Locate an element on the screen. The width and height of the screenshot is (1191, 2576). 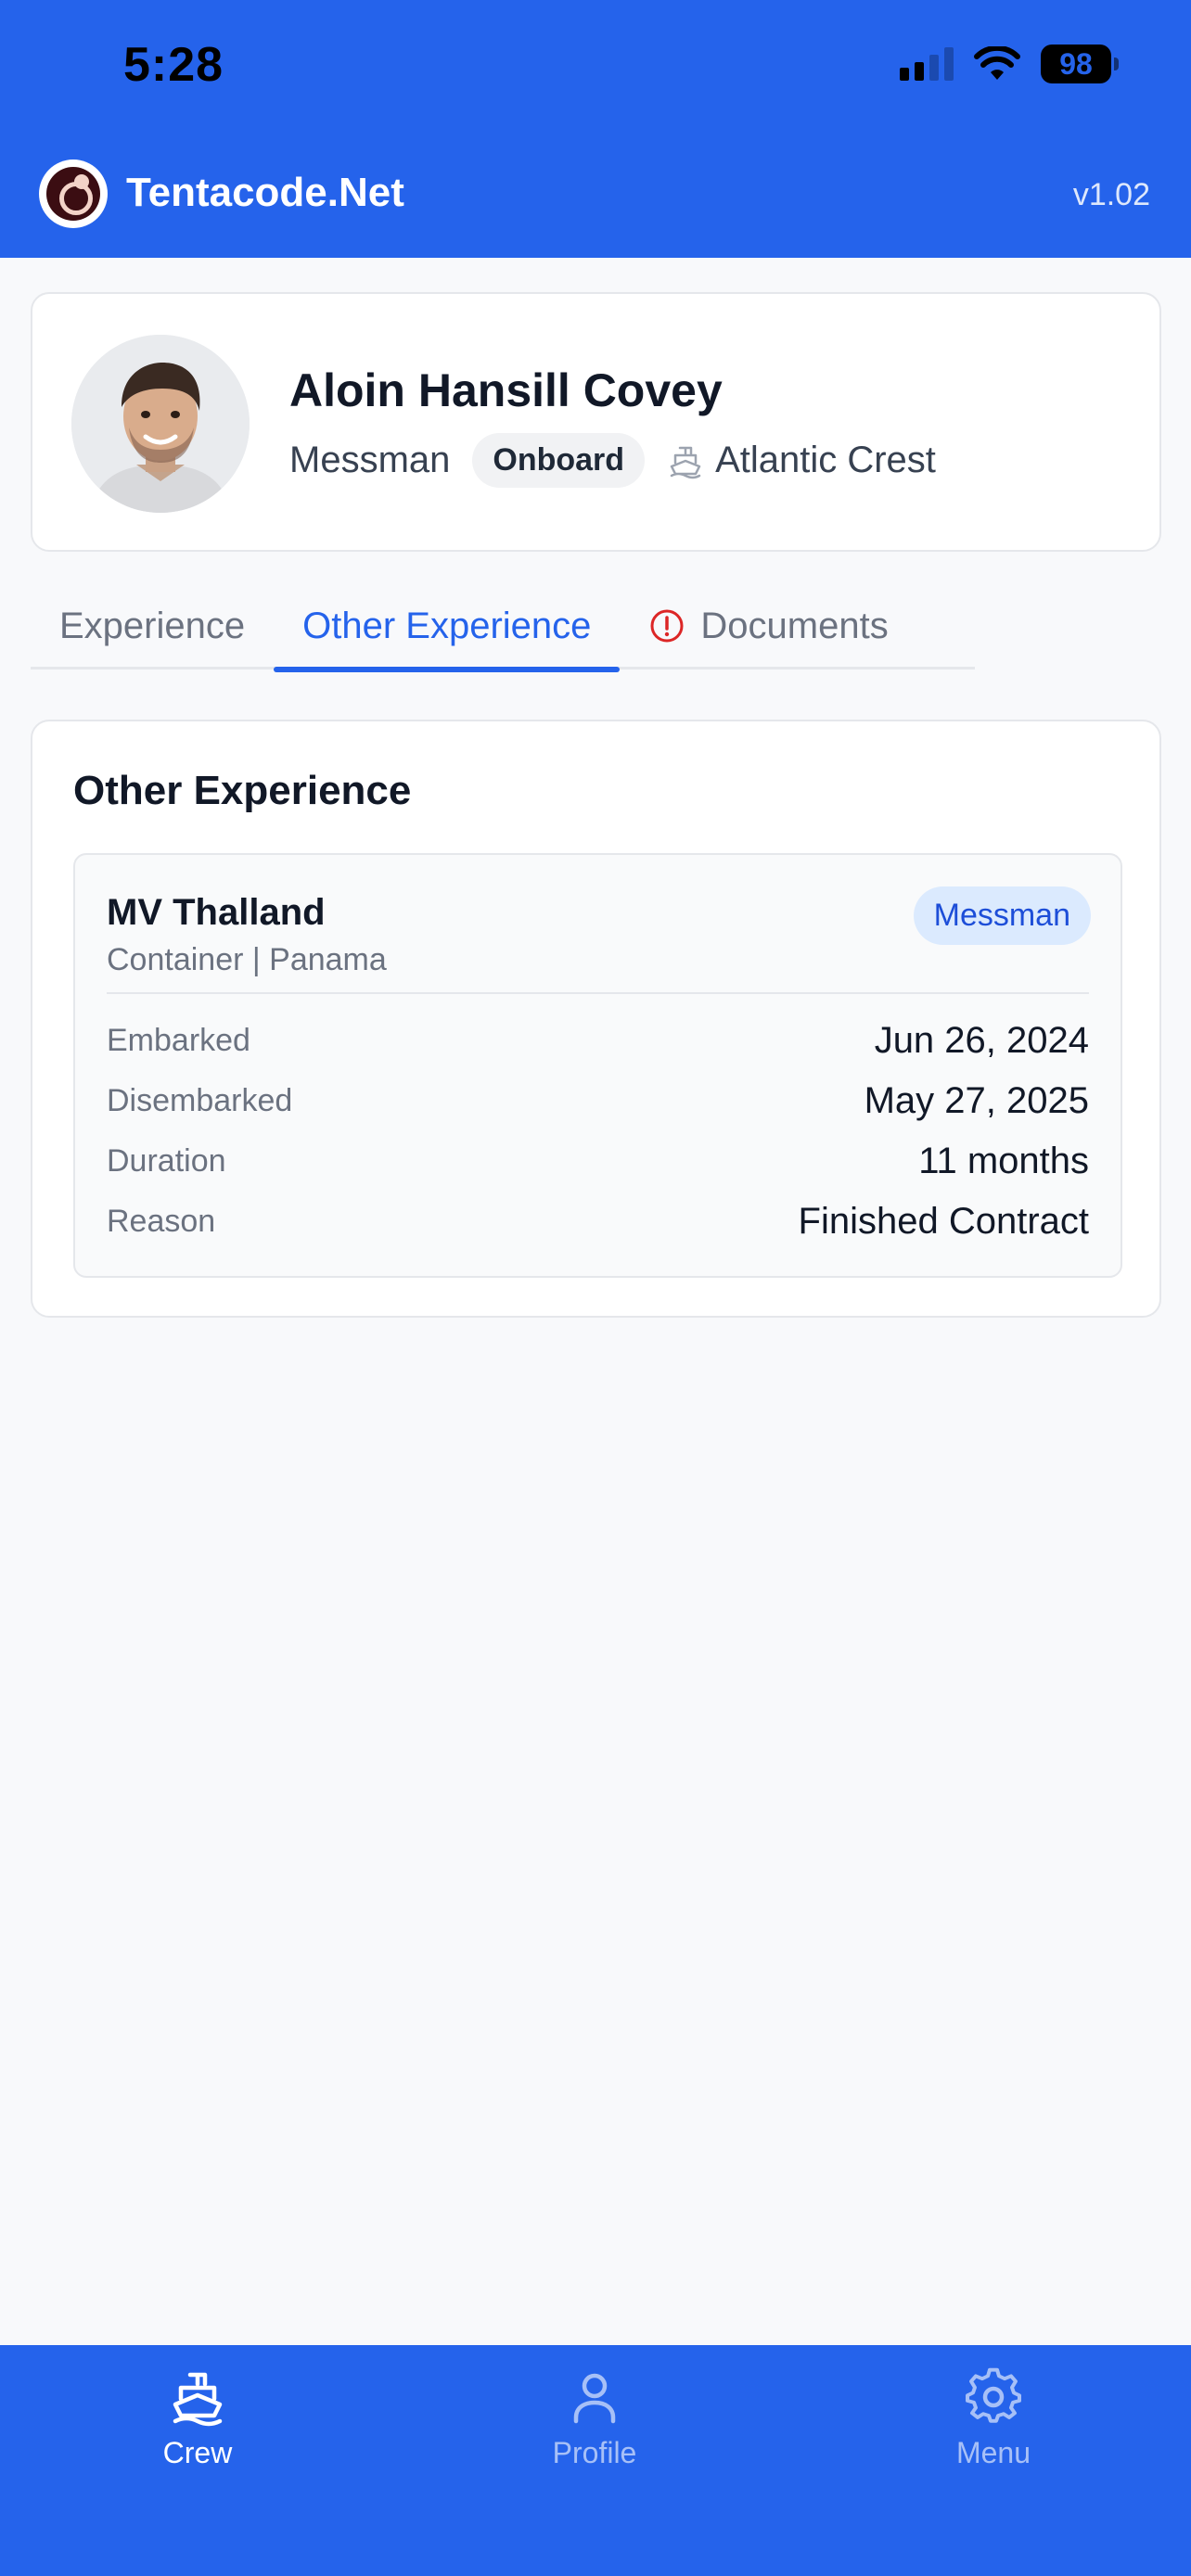
crew-rank: Messman is located at coordinates (370, 460).